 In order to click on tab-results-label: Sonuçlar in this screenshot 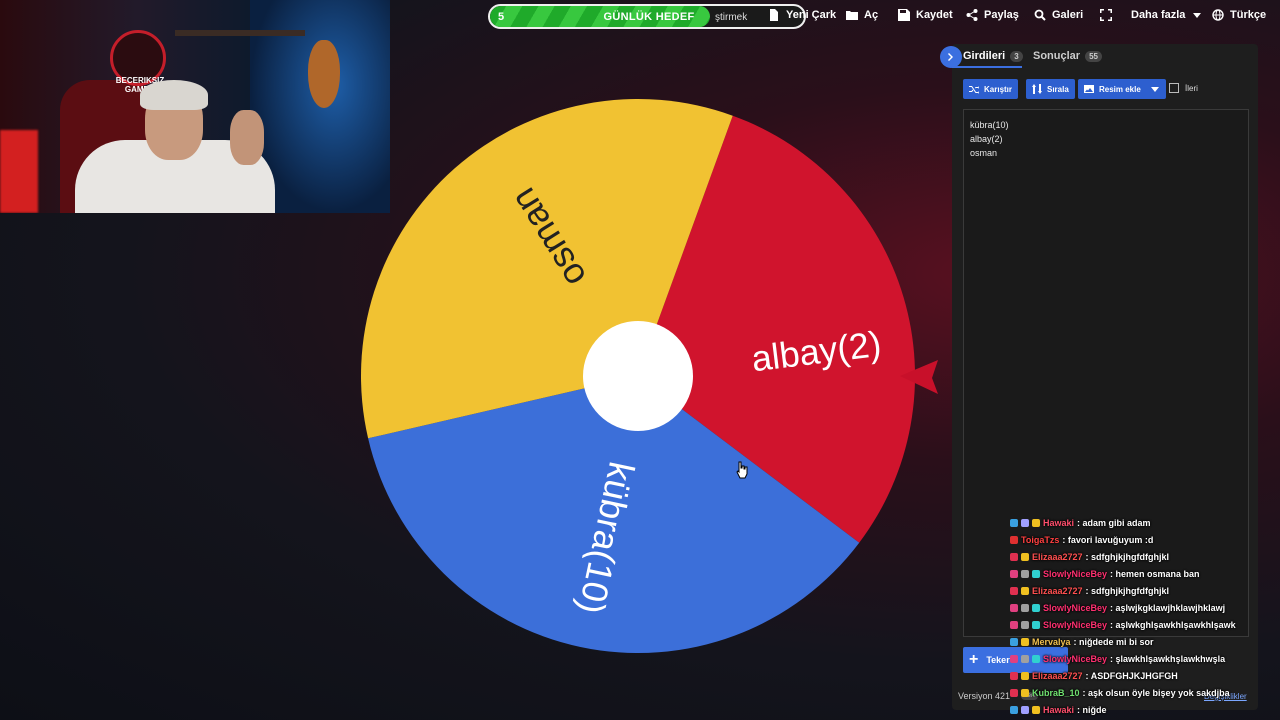, I will do `click(1057, 56)`.